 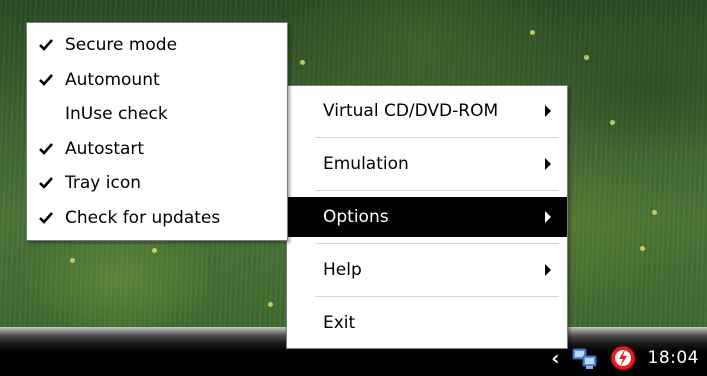 What do you see at coordinates (585, 358) in the screenshot?
I see `network-icon` at bounding box center [585, 358].